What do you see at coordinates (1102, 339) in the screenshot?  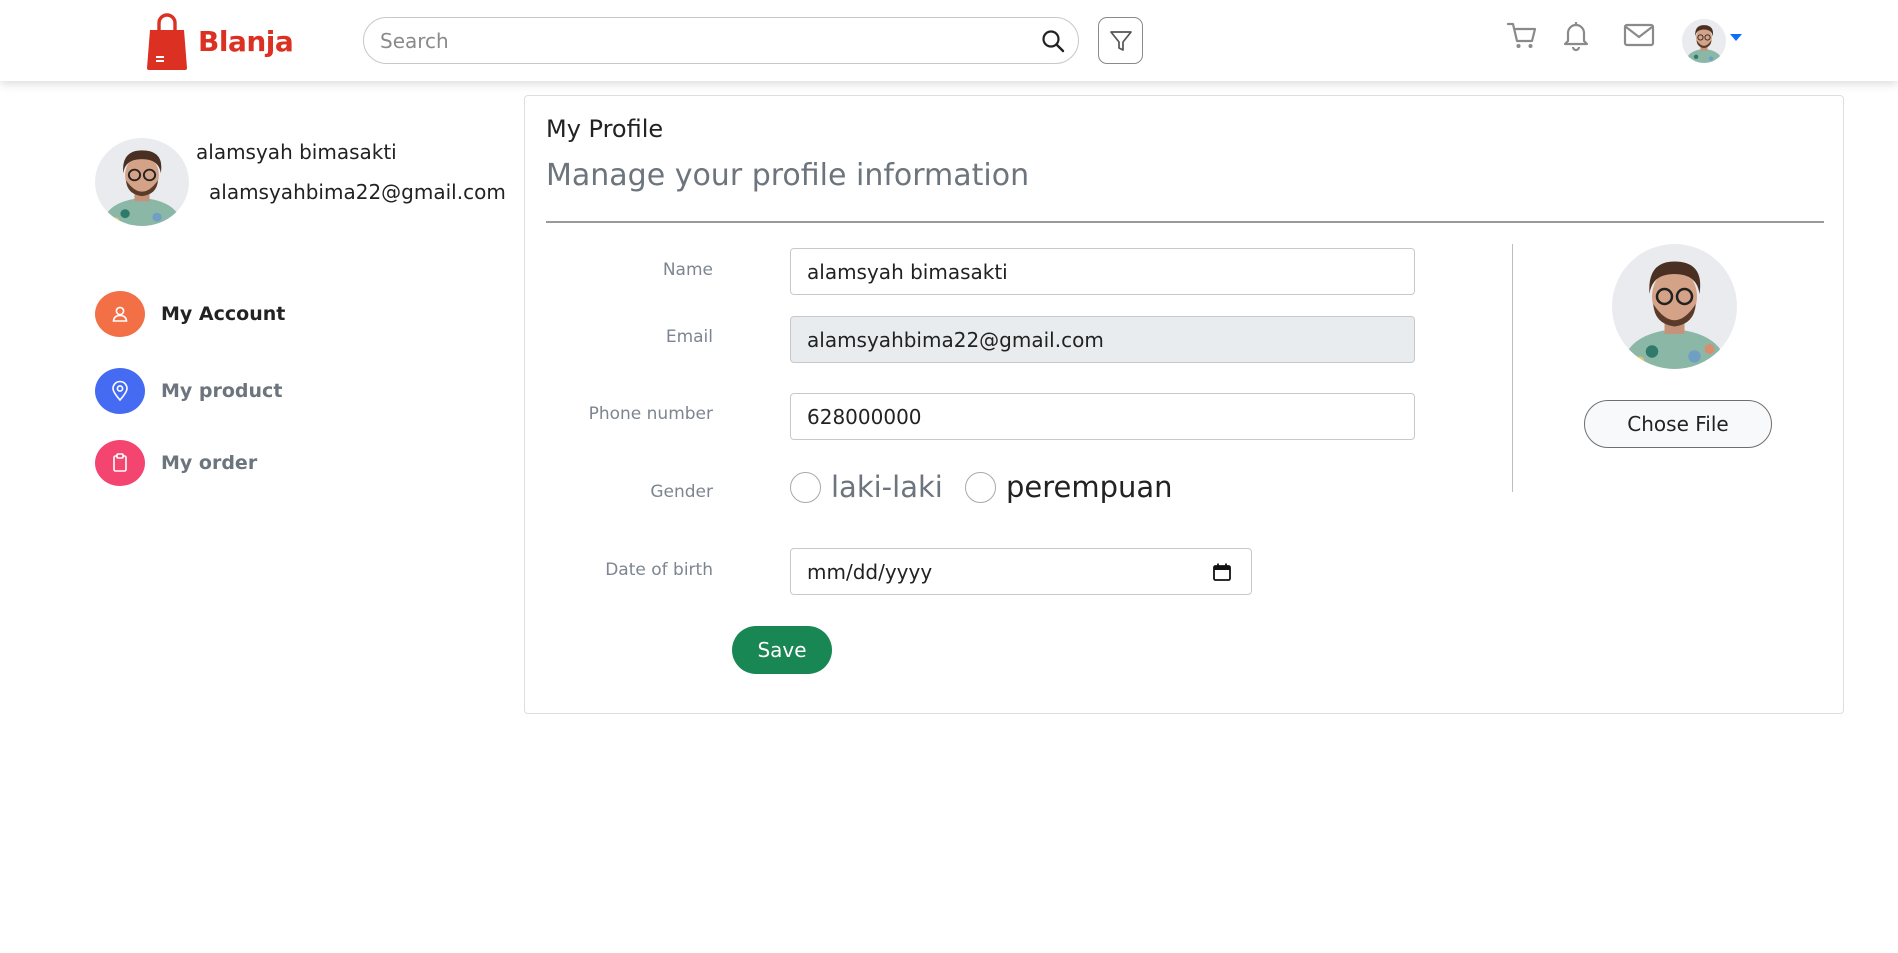 I see `email-field` at bounding box center [1102, 339].